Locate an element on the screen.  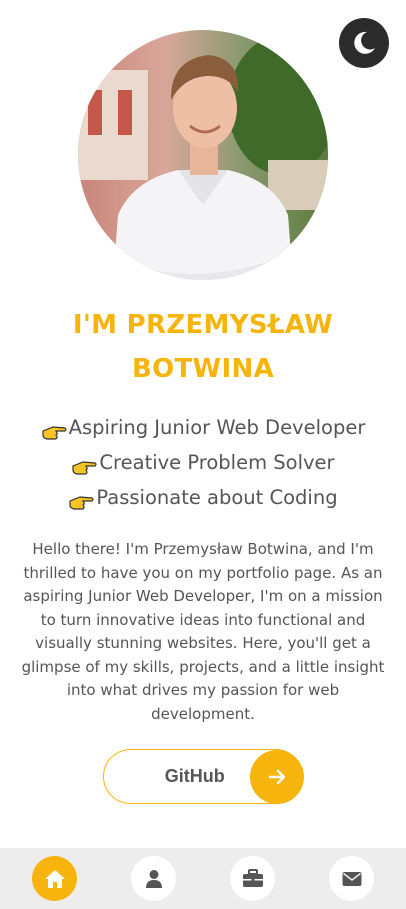
github-button-label: GitHub is located at coordinates (194, 776).